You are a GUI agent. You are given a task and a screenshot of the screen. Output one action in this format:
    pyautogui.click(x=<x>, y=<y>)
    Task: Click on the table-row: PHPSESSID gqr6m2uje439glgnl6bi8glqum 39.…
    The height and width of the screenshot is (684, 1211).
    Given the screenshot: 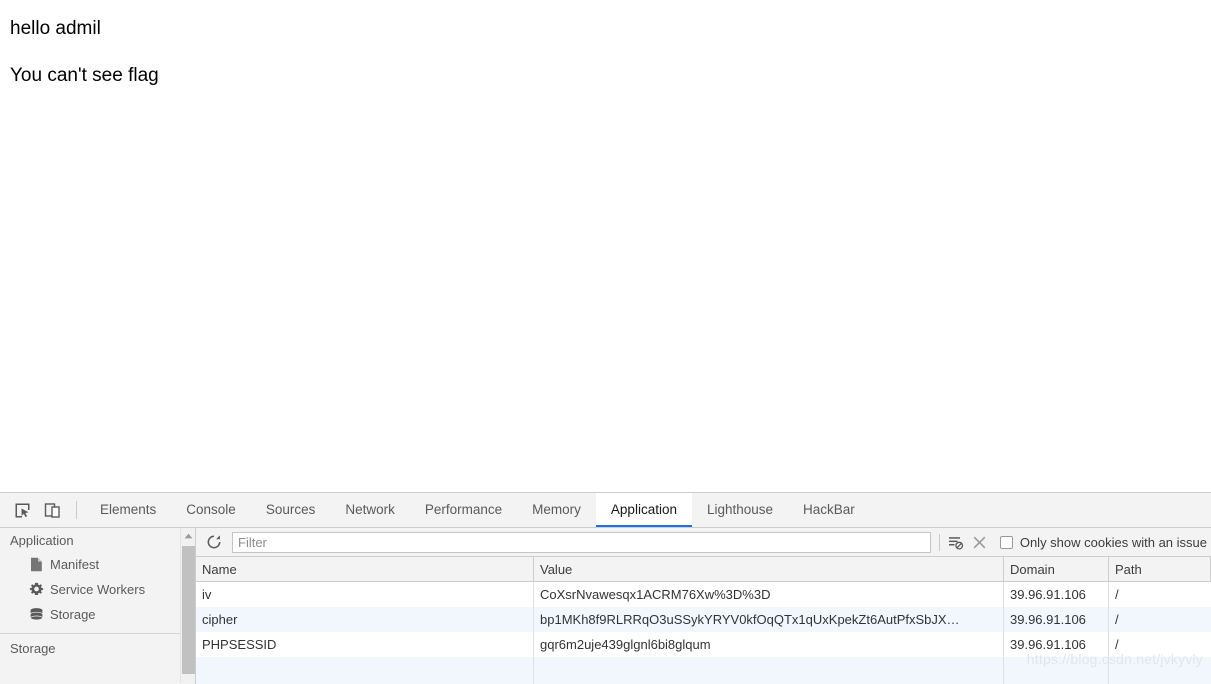 What is the action you would take?
    pyautogui.click(x=703, y=644)
    